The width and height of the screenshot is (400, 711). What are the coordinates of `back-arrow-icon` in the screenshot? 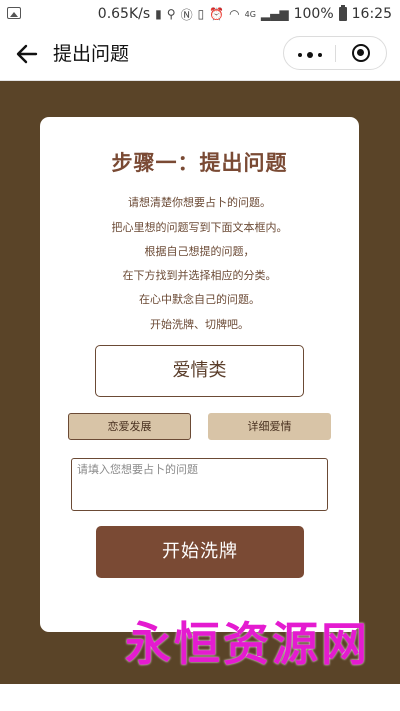 It's located at (27, 54).